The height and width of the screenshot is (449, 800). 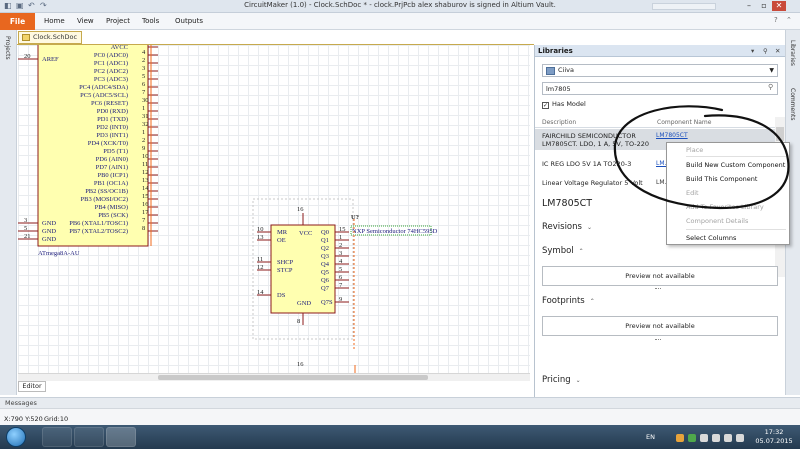 What do you see at coordinates (400, 402) in the screenshot?
I see `messages-panel-tab: Messages` at bounding box center [400, 402].